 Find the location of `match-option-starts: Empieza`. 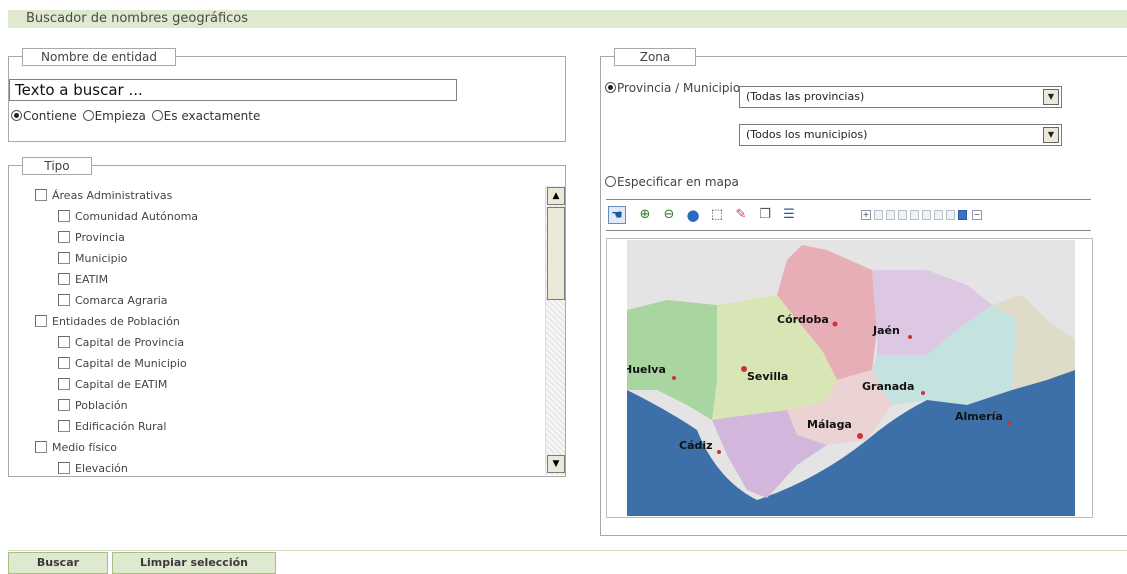

match-option-starts: Empieza is located at coordinates (115, 116).